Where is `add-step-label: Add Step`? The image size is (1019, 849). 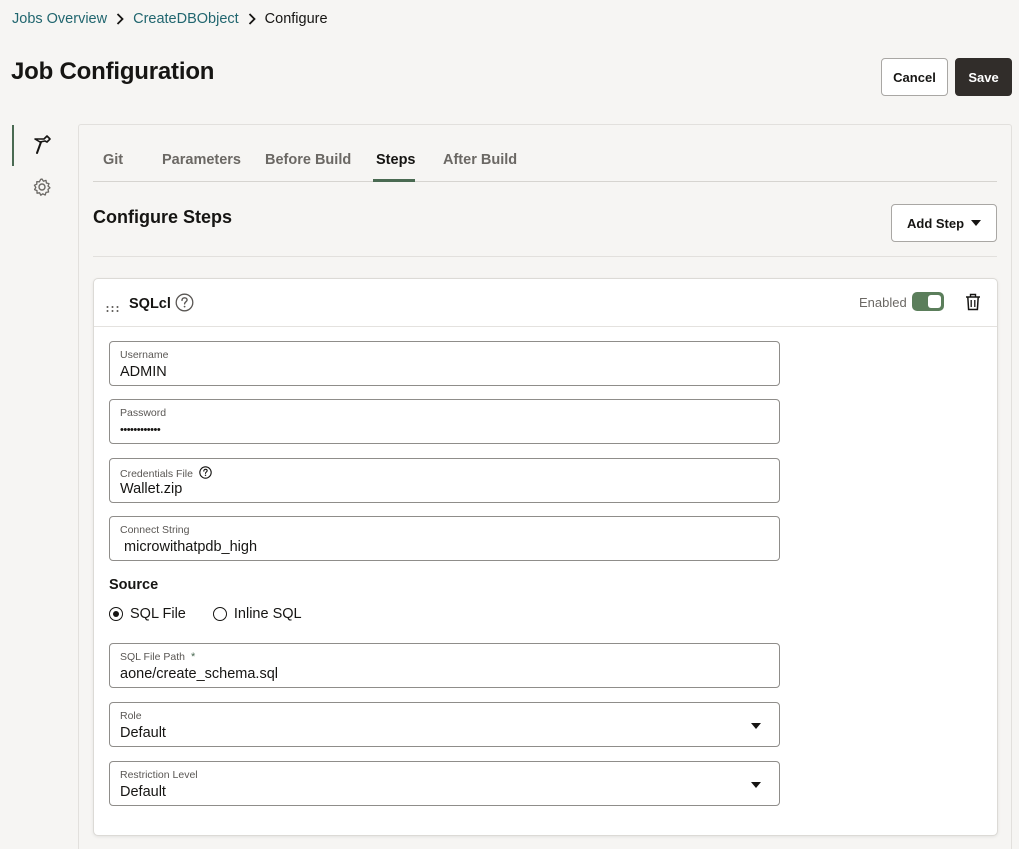 add-step-label: Add Step is located at coordinates (936, 223).